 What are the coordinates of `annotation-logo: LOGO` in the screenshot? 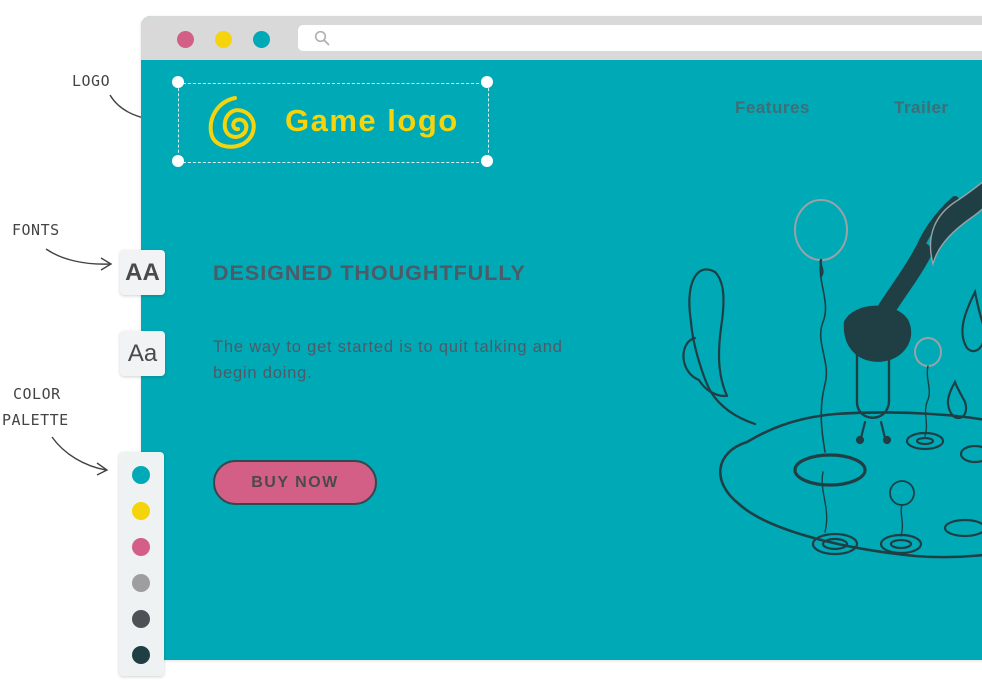 It's located at (91, 81).